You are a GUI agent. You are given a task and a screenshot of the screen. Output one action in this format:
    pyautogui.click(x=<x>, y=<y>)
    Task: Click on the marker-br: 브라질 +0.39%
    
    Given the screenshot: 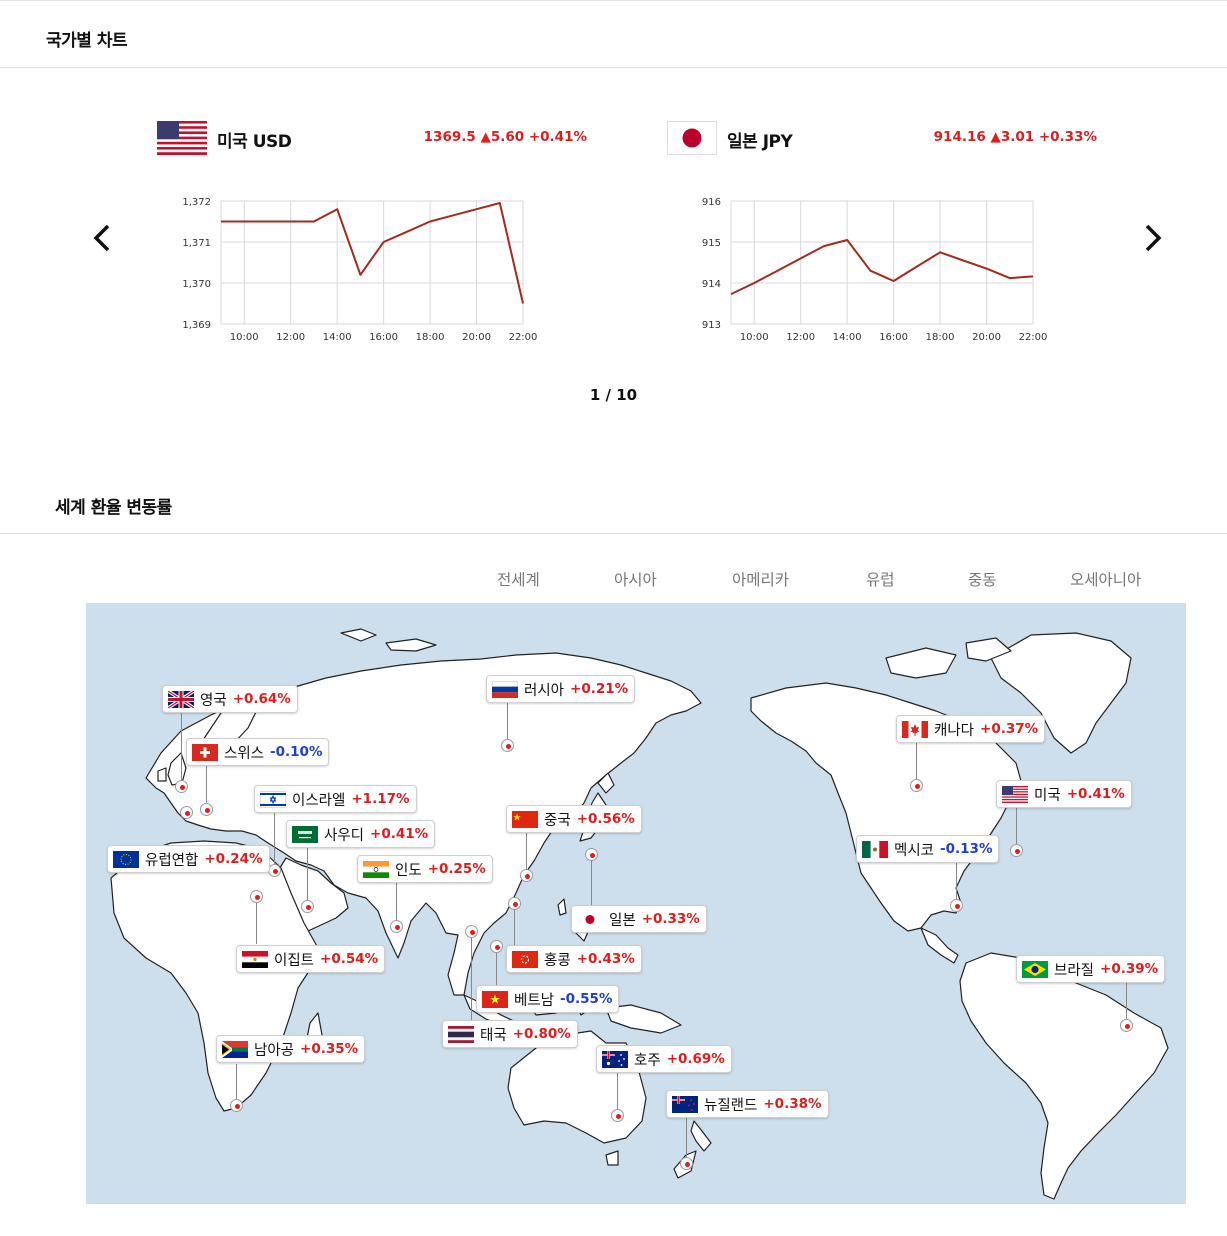 What is the action you would take?
    pyautogui.click(x=1091, y=969)
    